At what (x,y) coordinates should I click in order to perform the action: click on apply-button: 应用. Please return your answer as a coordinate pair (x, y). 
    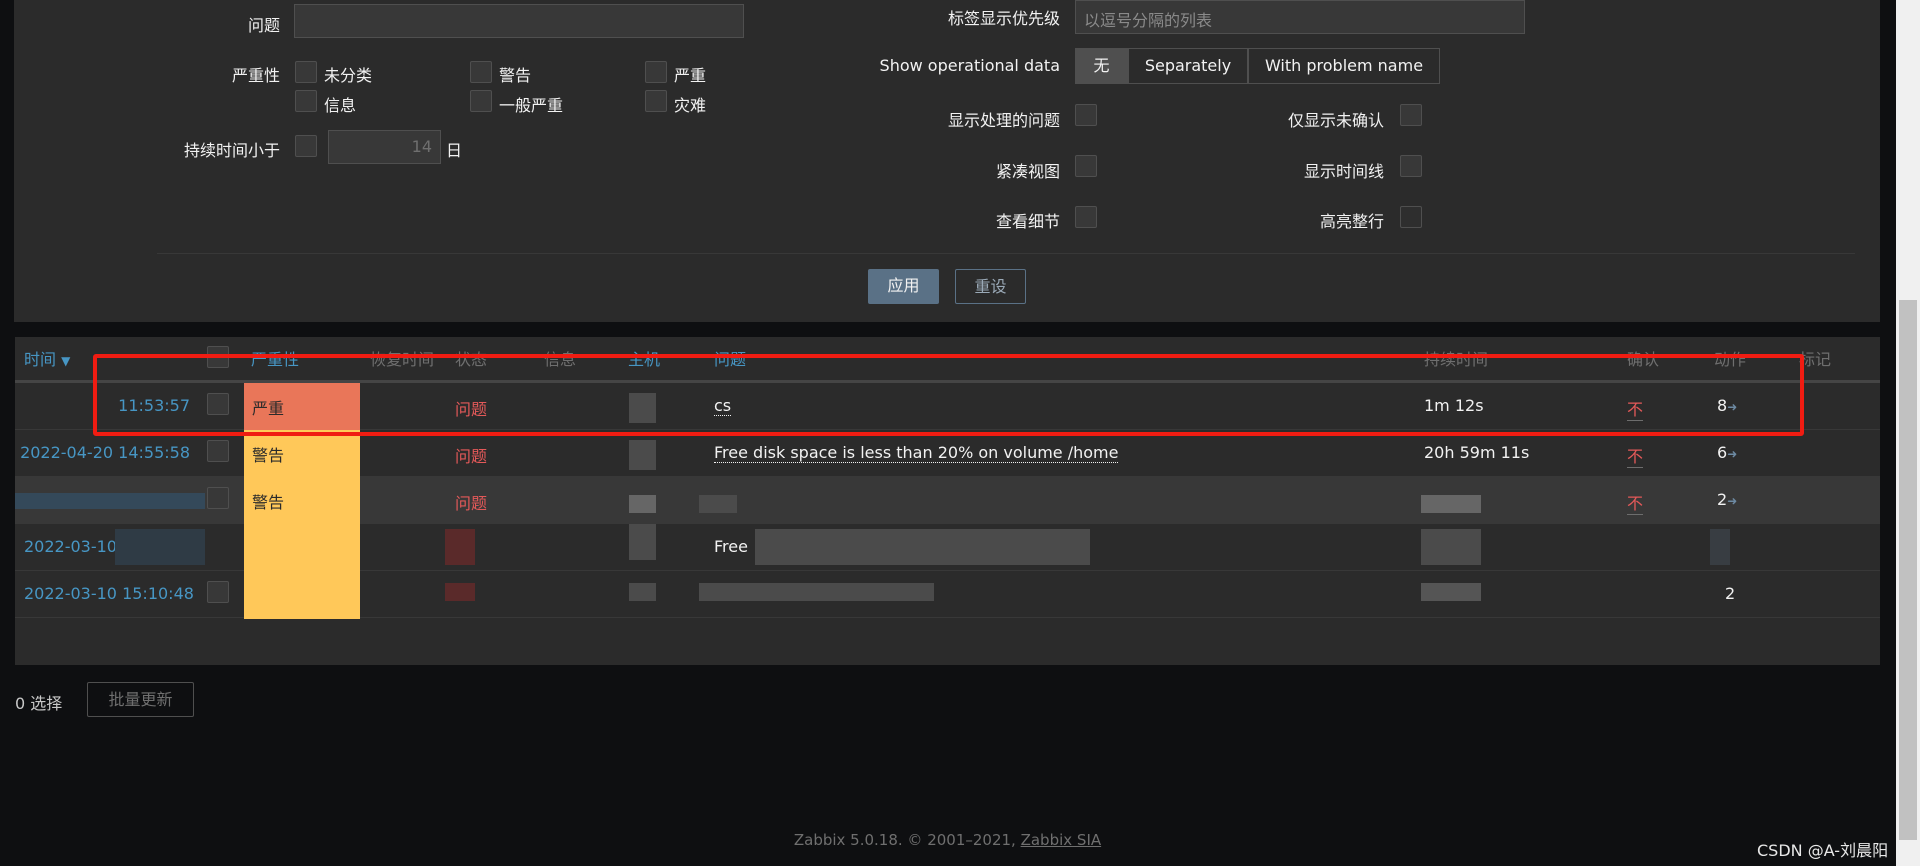
    Looking at the image, I should click on (903, 286).